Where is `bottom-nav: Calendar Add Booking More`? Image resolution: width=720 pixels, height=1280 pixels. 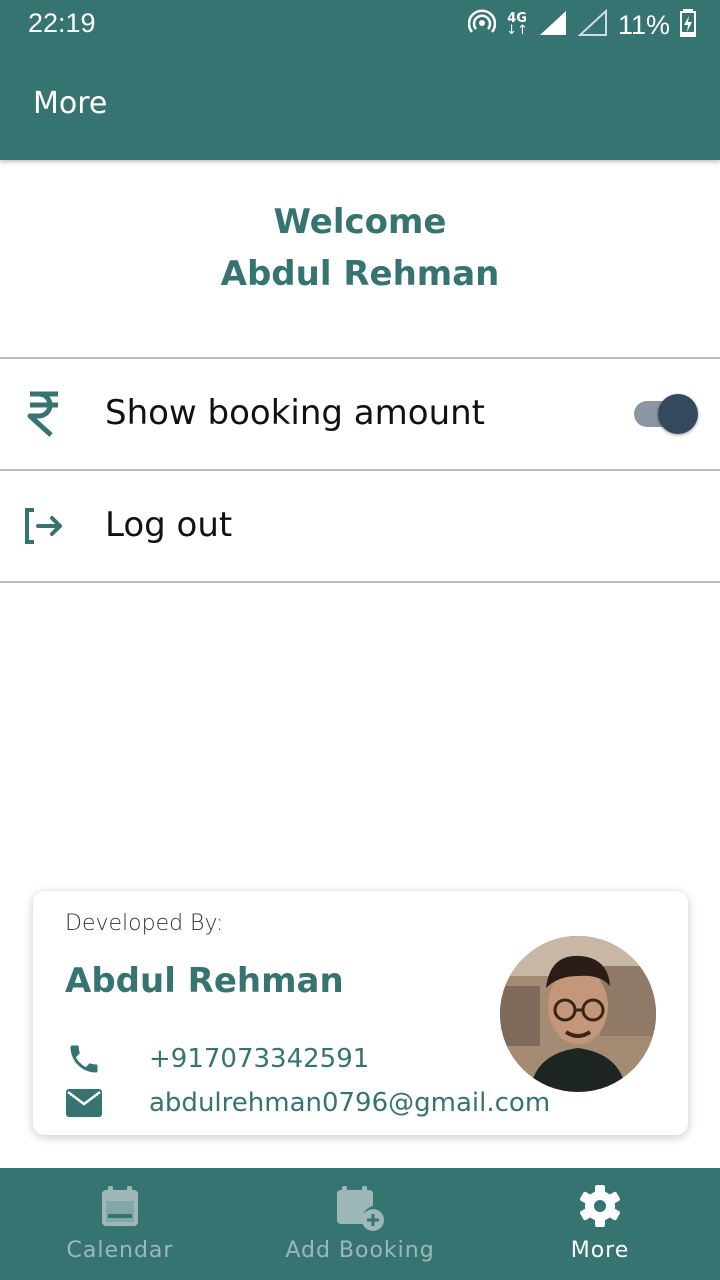 bottom-nav: Calendar Add Booking More is located at coordinates (360, 1224).